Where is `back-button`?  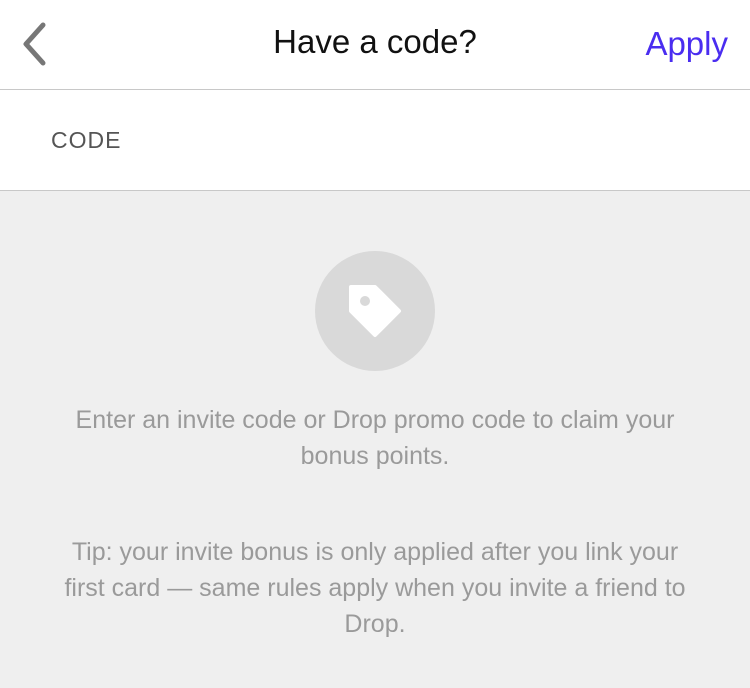 back-button is located at coordinates (34, 44).